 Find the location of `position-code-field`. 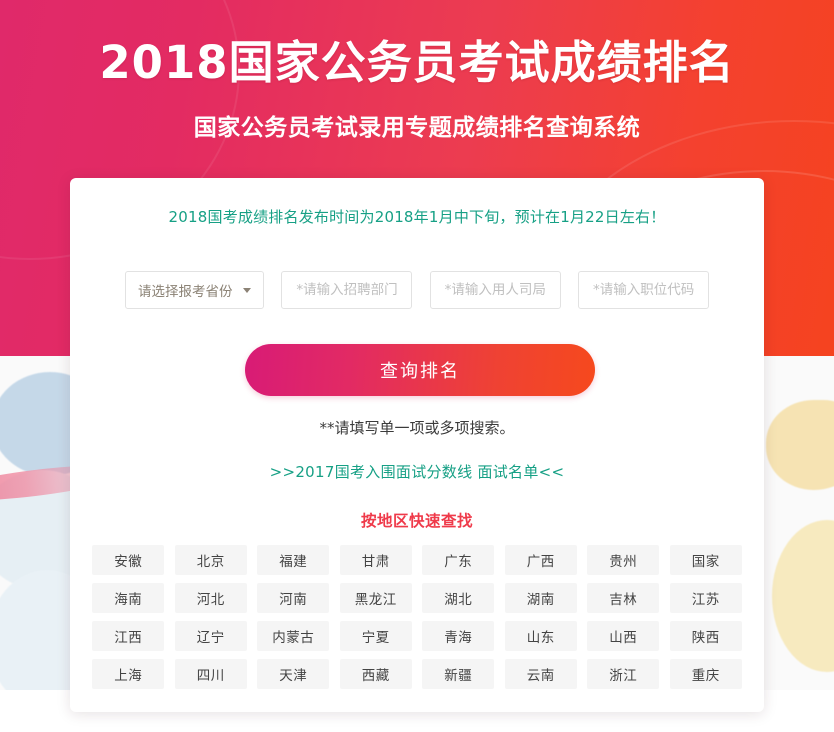

position-code-field is located at coordinates (643, 290).